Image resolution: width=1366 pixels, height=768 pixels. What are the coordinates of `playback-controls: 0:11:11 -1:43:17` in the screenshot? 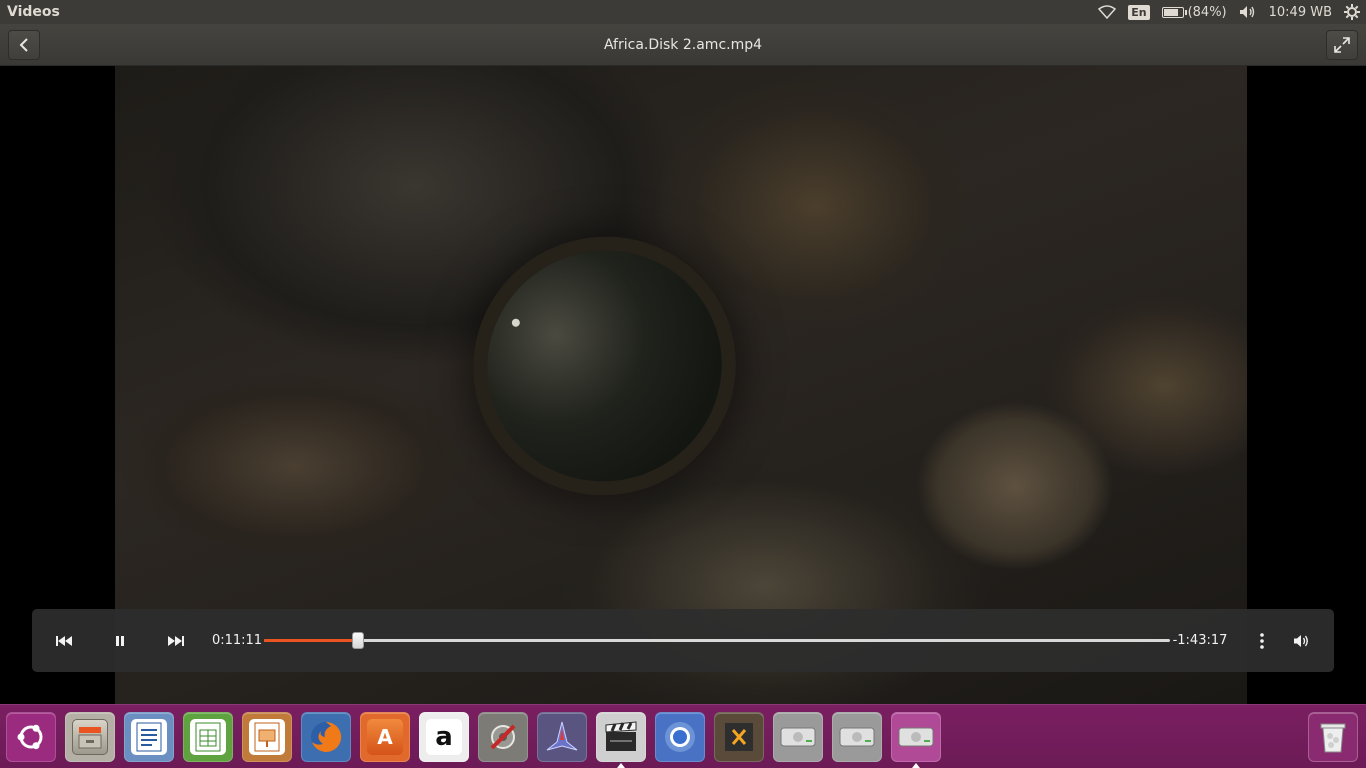 It's located at (683, 640).